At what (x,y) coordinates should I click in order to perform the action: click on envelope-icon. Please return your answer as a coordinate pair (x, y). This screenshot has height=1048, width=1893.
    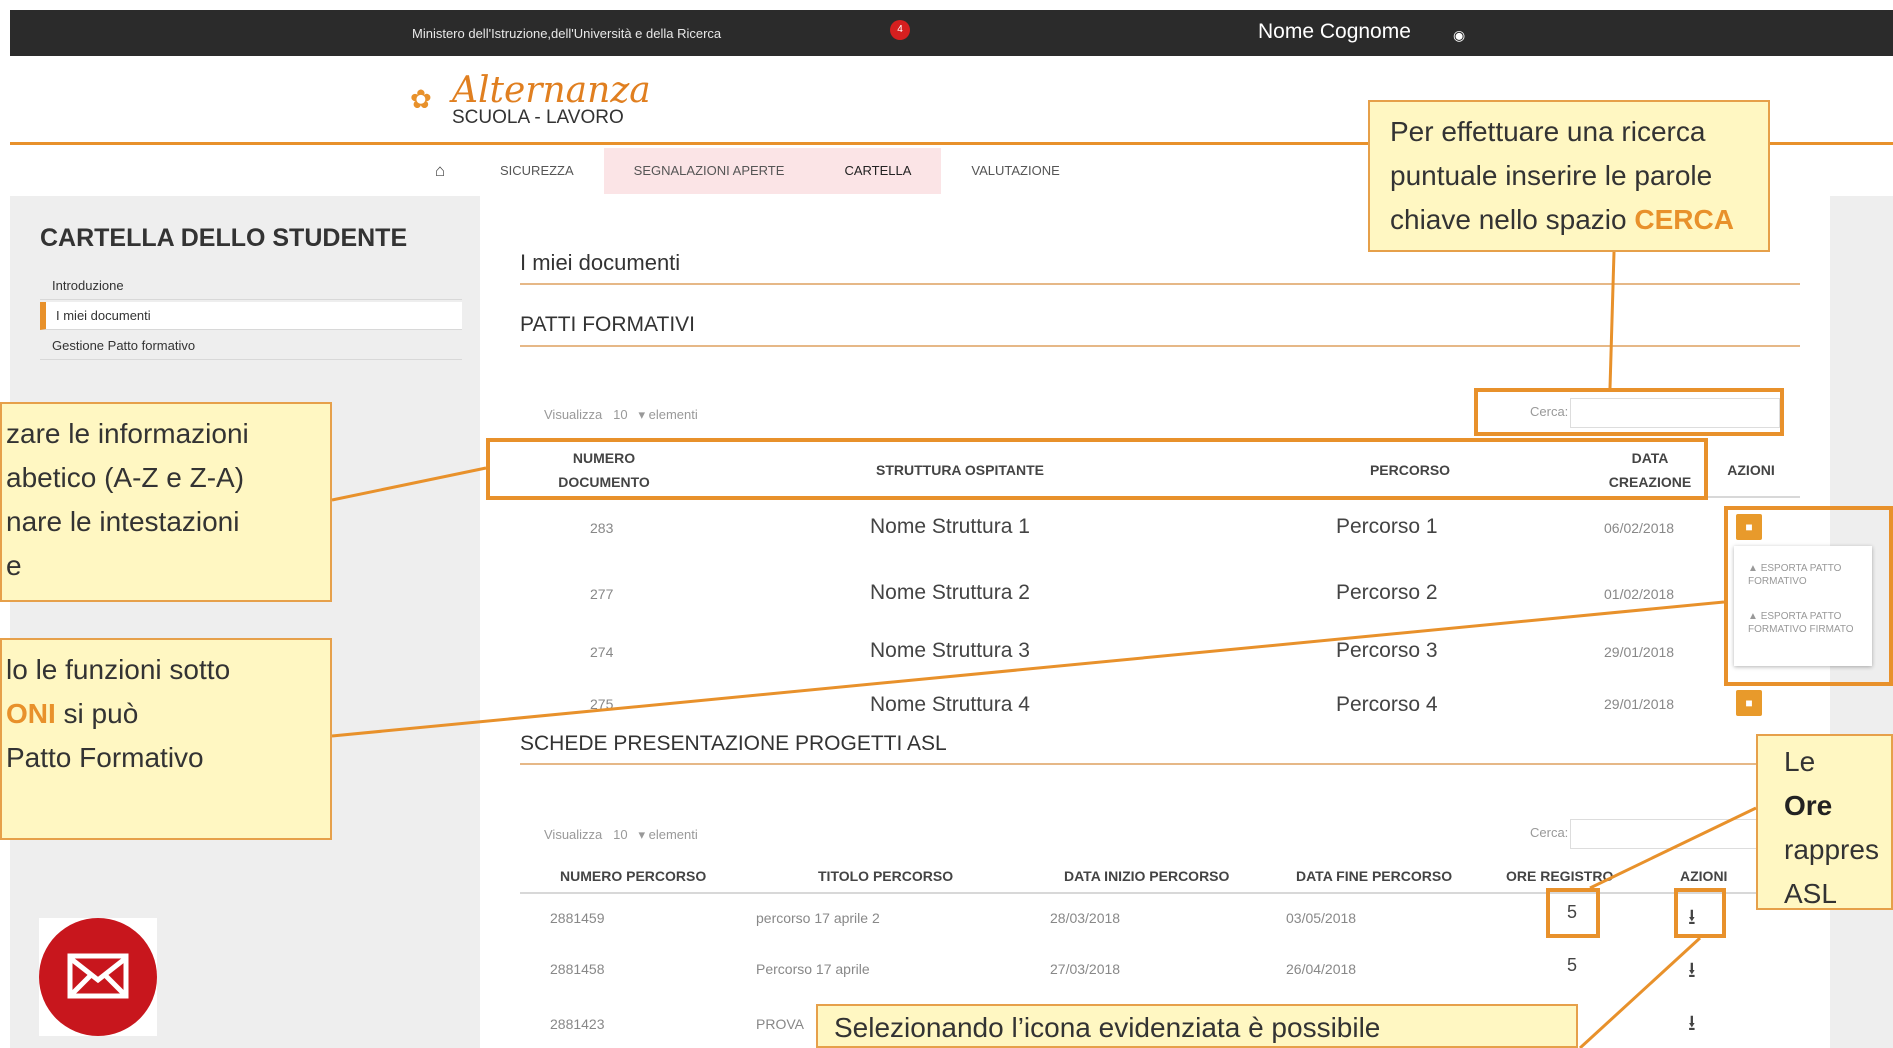
    Looking at the image, I should click on (98, 976).